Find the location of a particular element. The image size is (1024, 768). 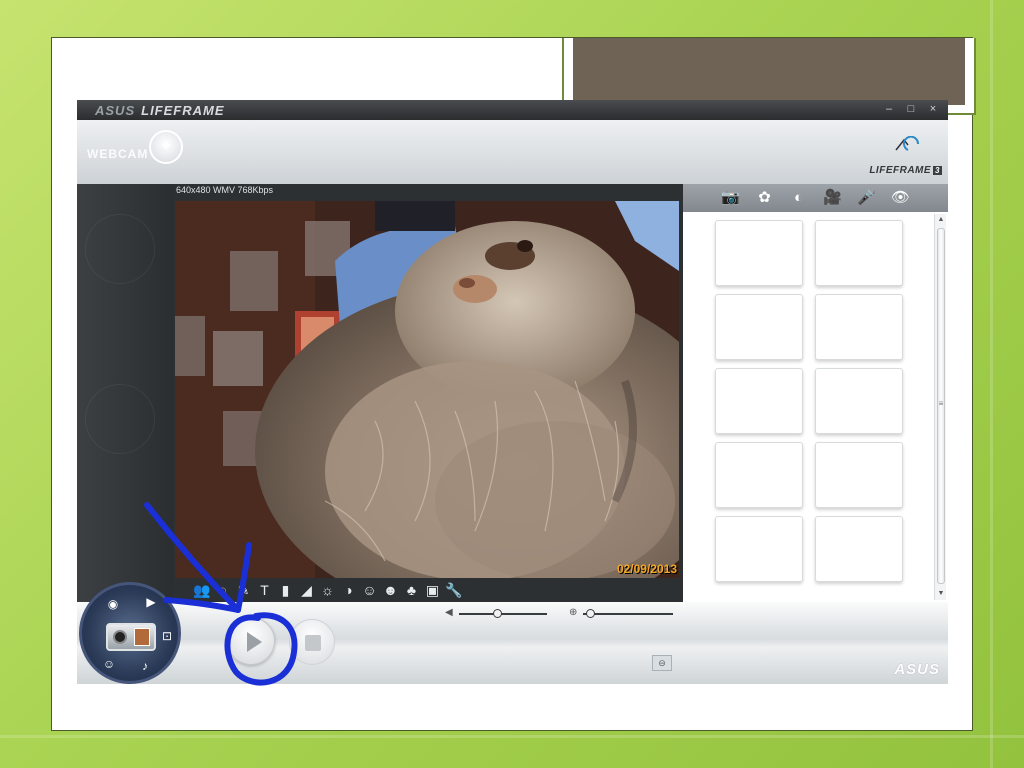

scrollbar-thumb: ≡ is located at coordinates (941, 406).